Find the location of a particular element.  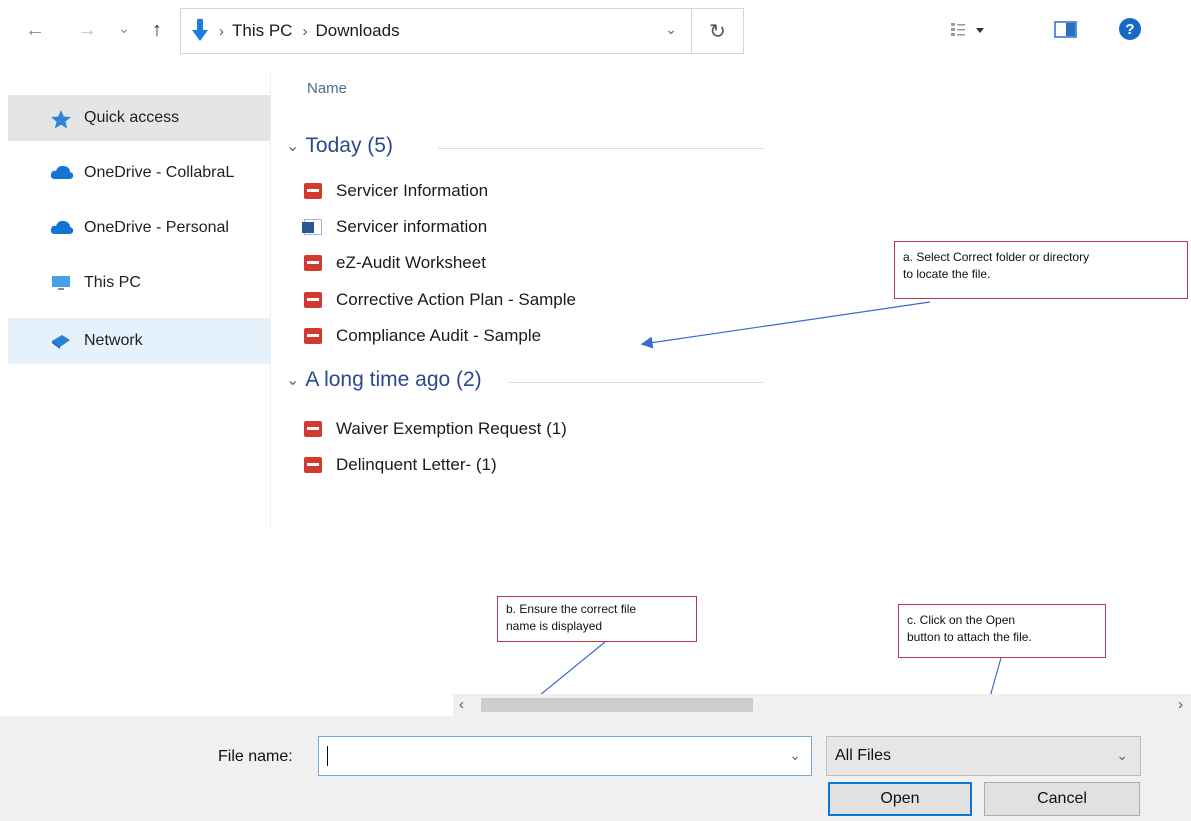

star-icon is located at coordinates (62, 119).